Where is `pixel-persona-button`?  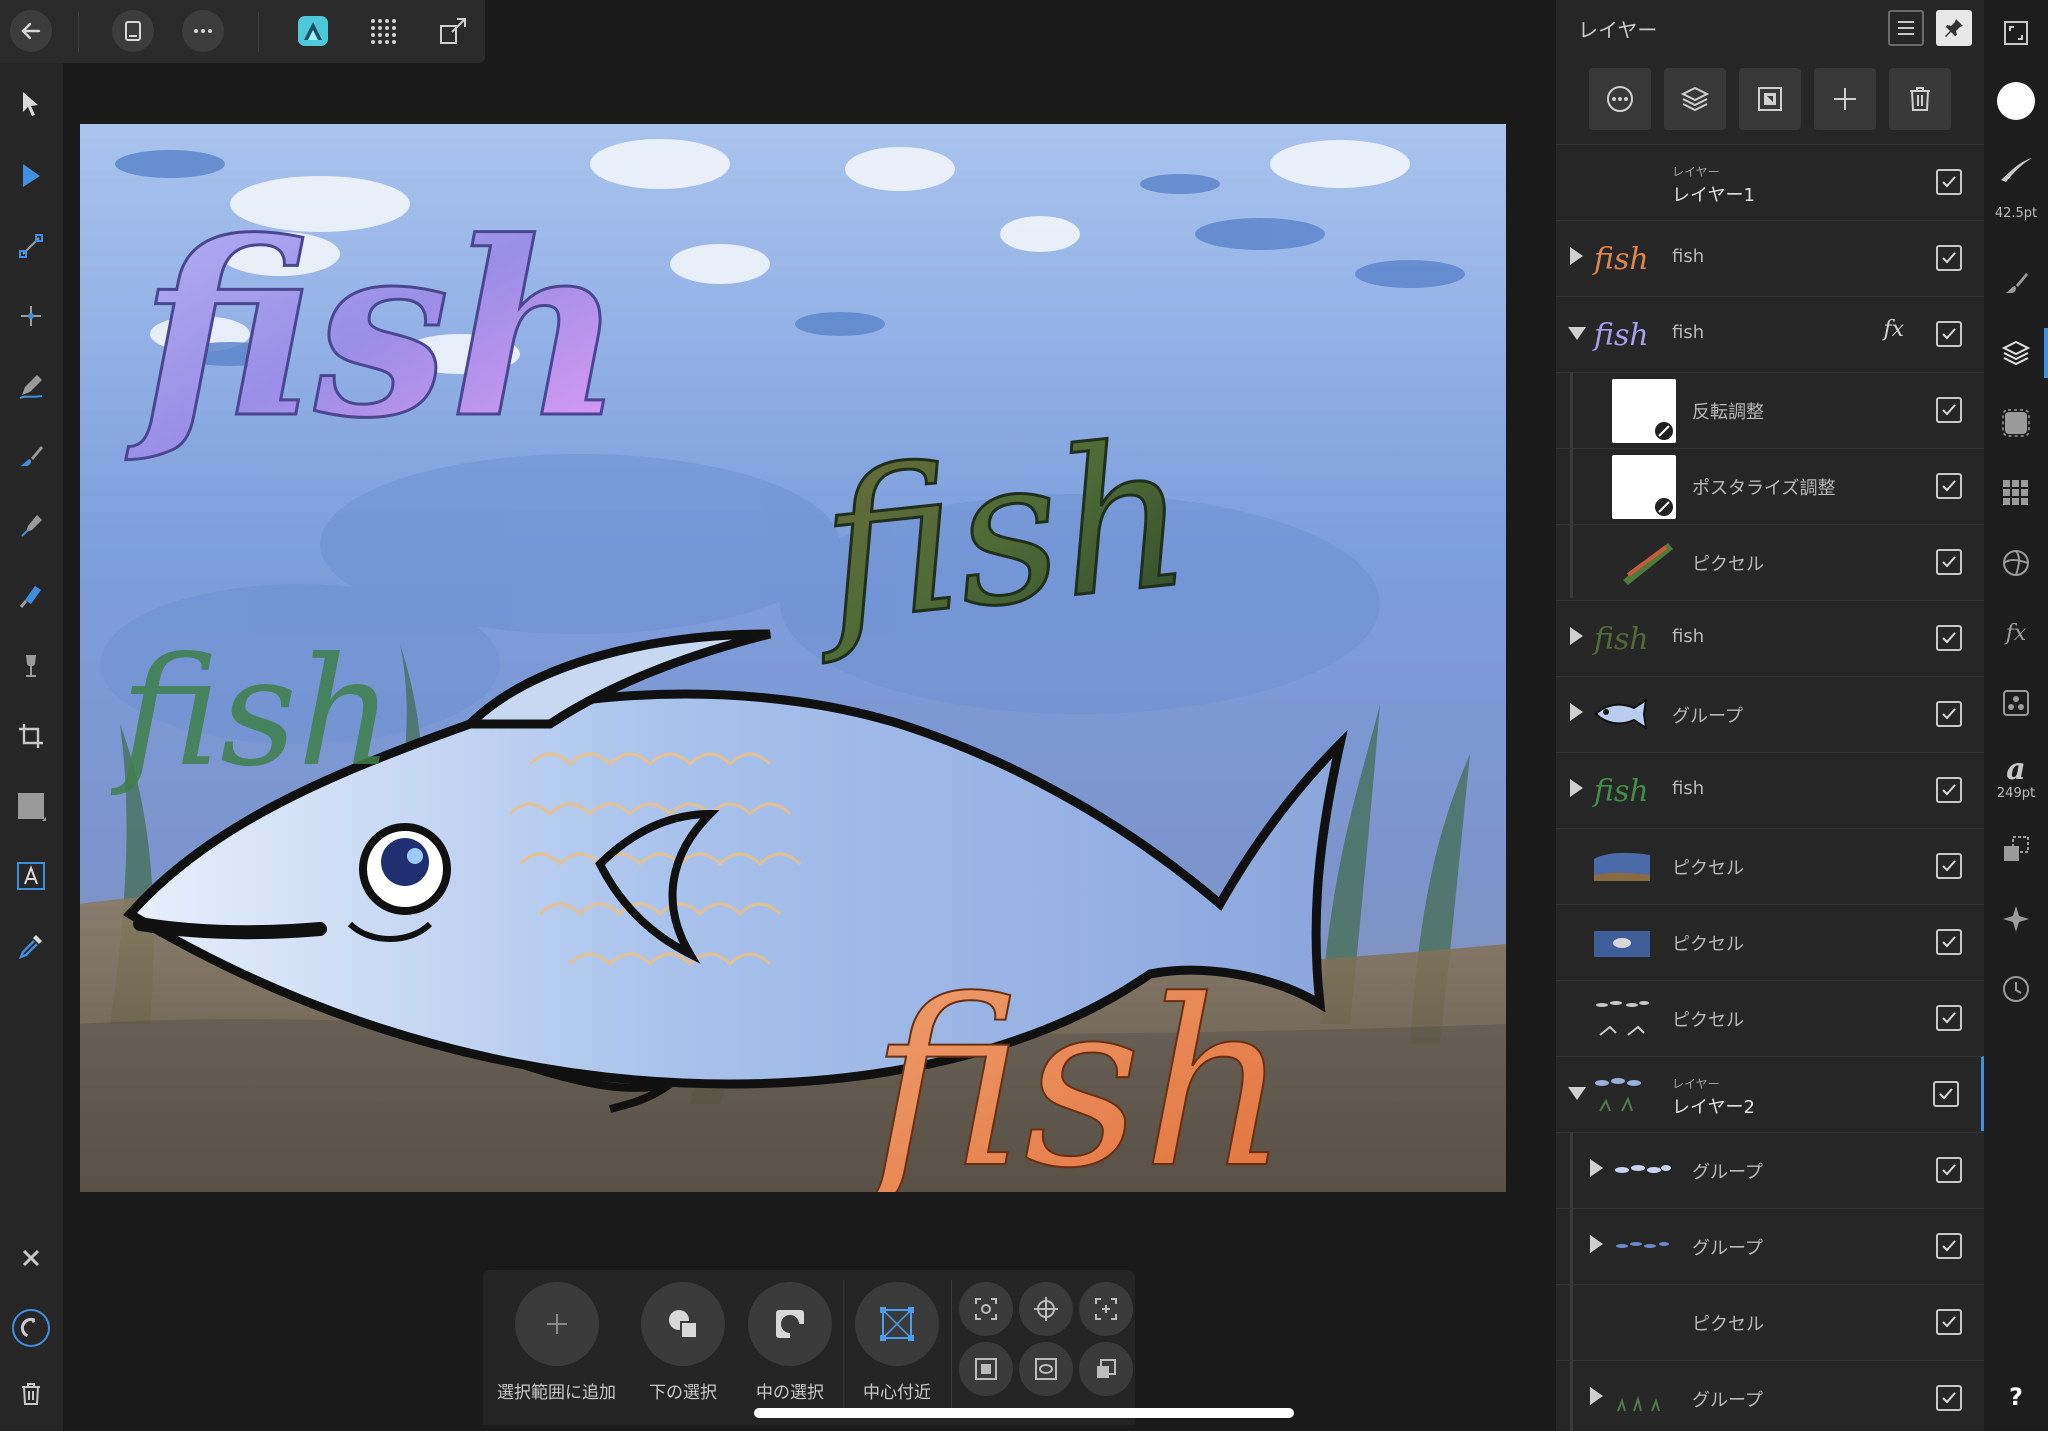 pixel-persona-button is located at coordinates (383, 31).